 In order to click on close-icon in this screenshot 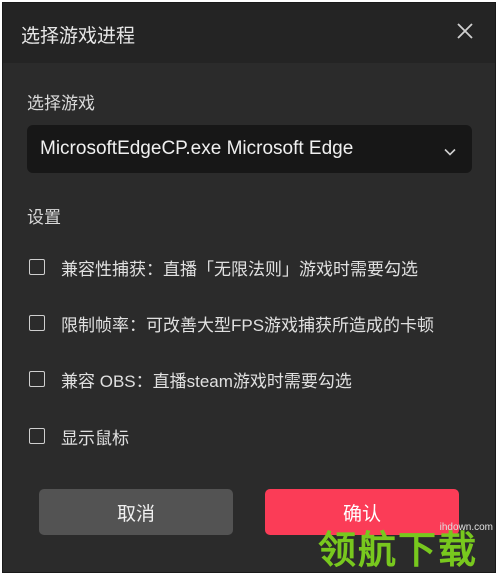, I will do `click(465, 31)`.